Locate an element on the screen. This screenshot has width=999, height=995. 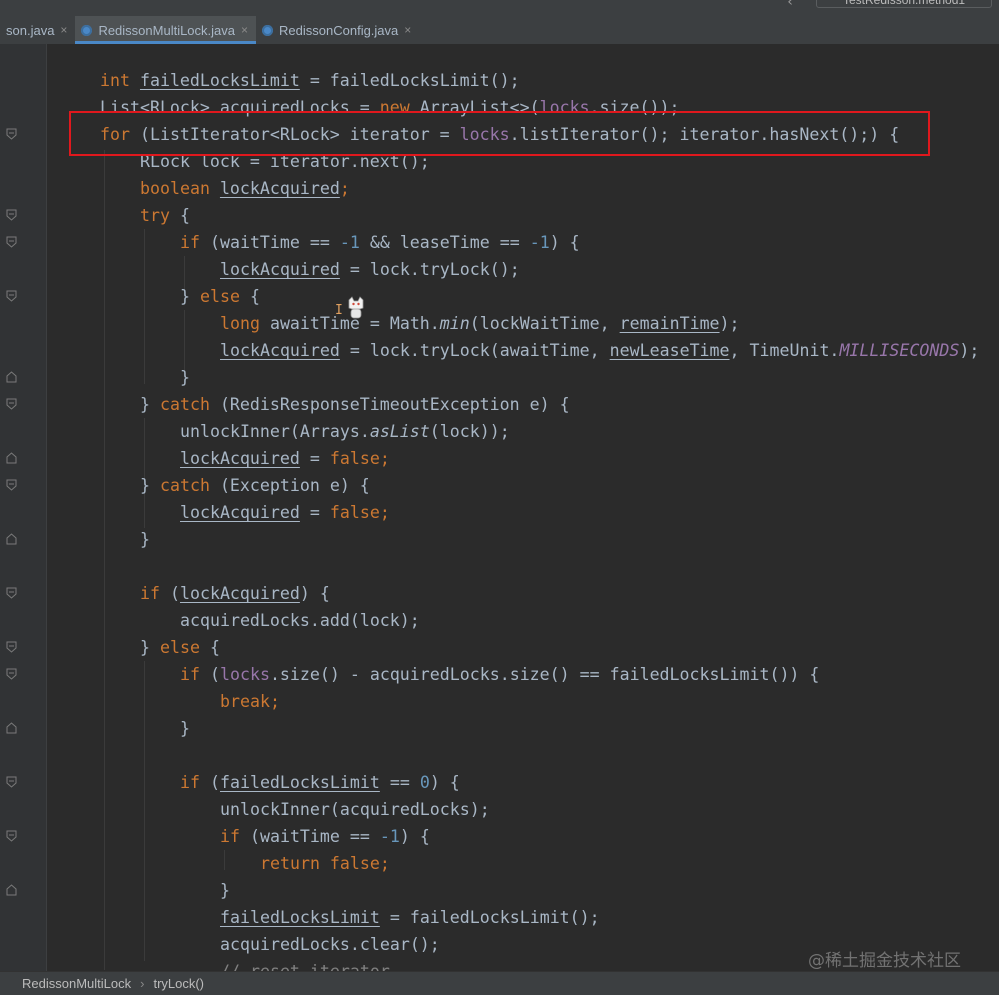
code-line: } catch (Exception e) { is located at coordinates (255, 485).